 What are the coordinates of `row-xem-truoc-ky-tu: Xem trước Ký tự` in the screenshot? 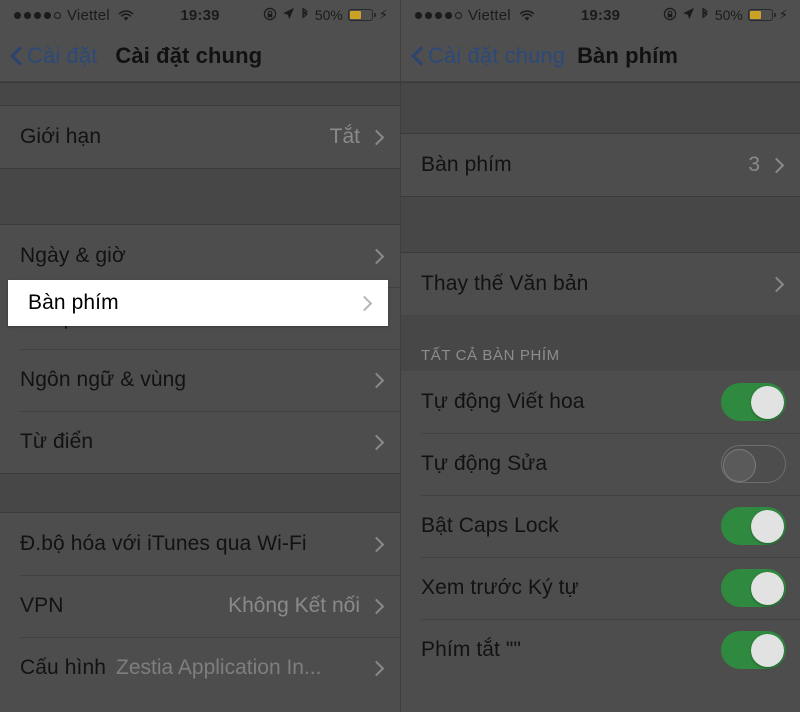 It's located at (600, 588).